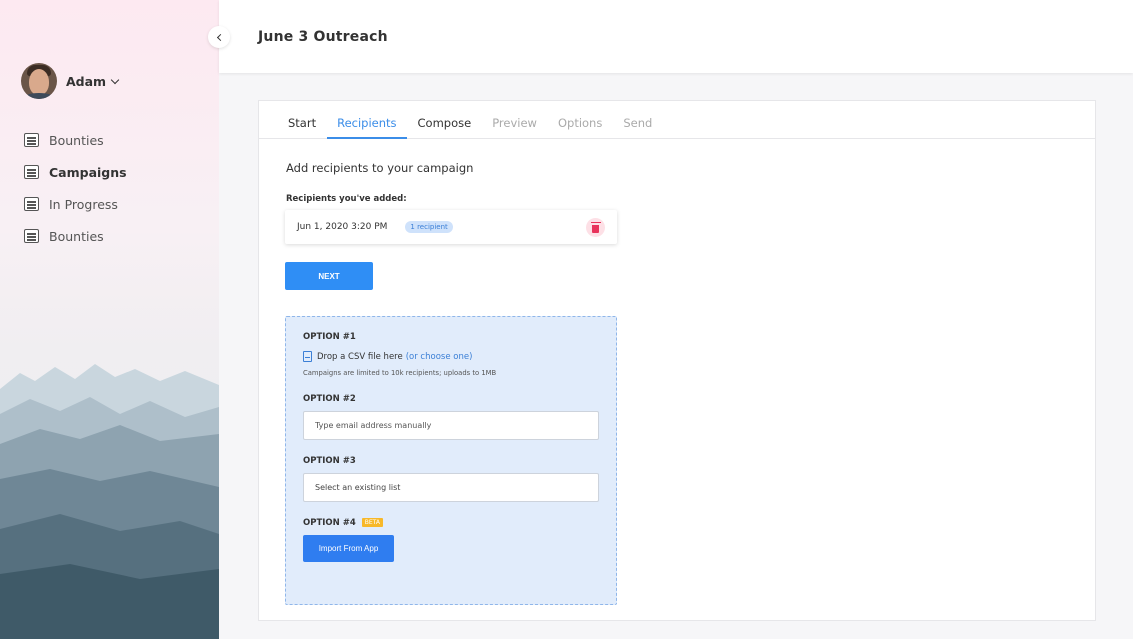  Describe the element at coordinates (329, 461) in the screenshot. I see `option-3-label: OPTION #3` at that location.